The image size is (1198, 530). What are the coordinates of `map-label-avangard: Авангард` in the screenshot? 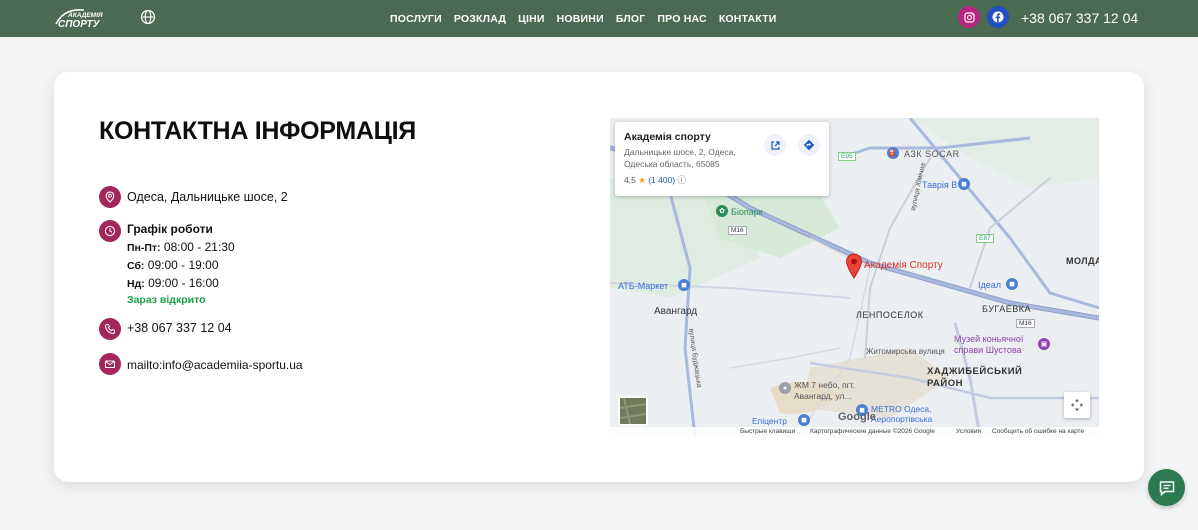 It's located at (676, 311).